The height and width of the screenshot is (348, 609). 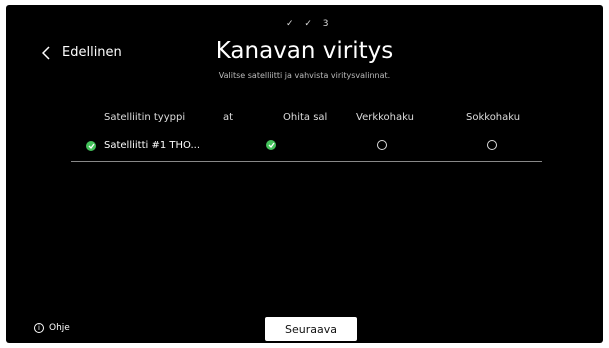 What do you see at coordinates (59, 328) in the screenshot?
I see `help-label: Ohje` at bounding box center [59, 328].